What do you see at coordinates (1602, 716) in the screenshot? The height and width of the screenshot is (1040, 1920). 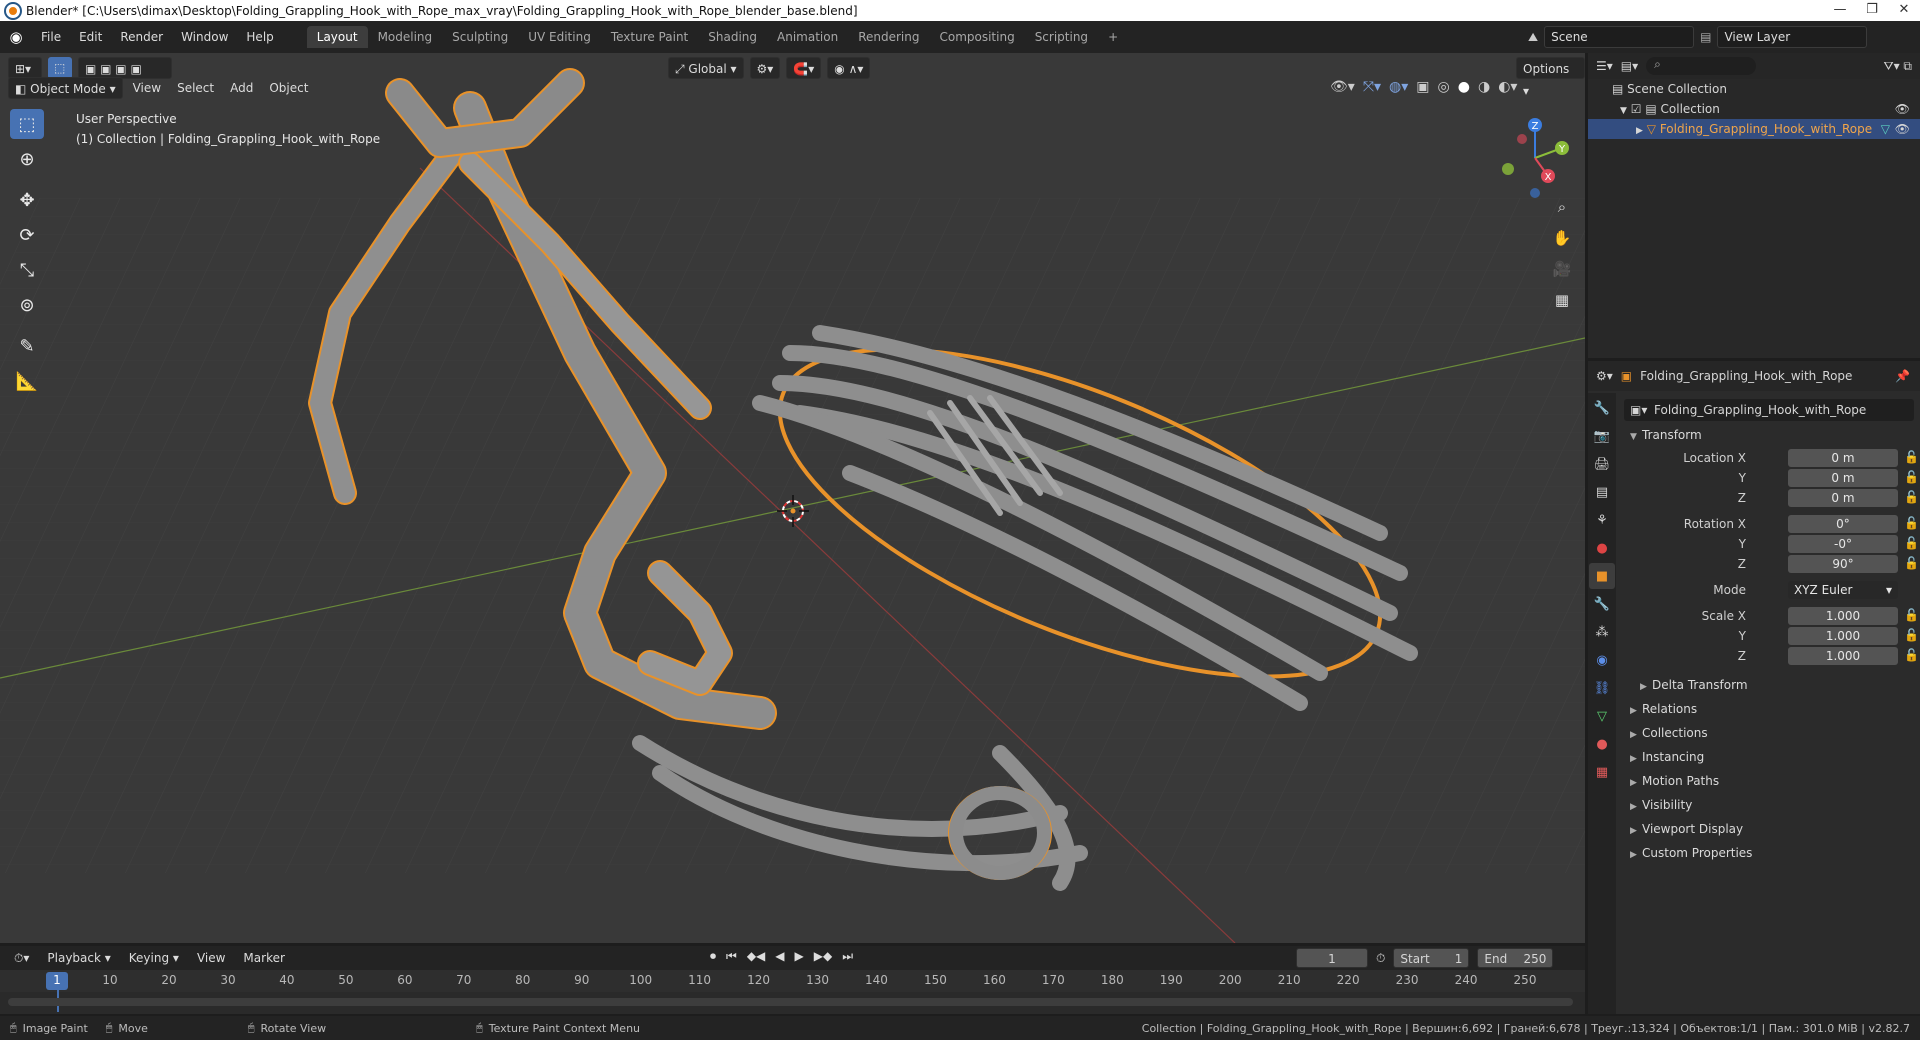 I see `data-tab-icon: ▽` at bounding box center [1602, 716].